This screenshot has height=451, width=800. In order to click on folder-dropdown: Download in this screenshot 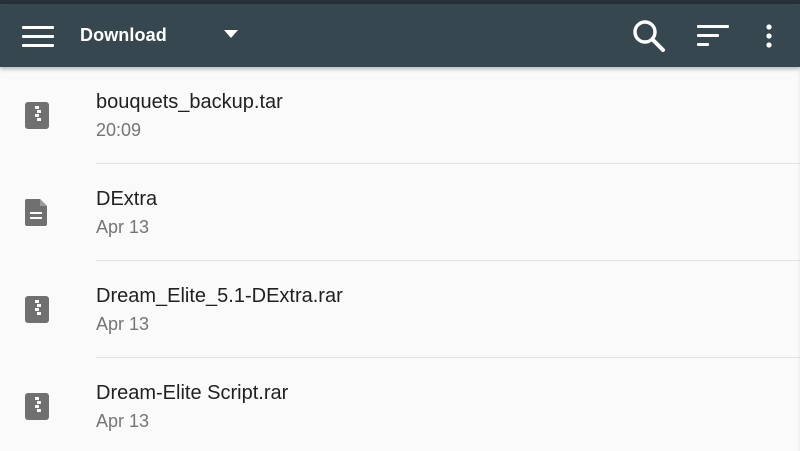, I will do `click(165, 35)`.